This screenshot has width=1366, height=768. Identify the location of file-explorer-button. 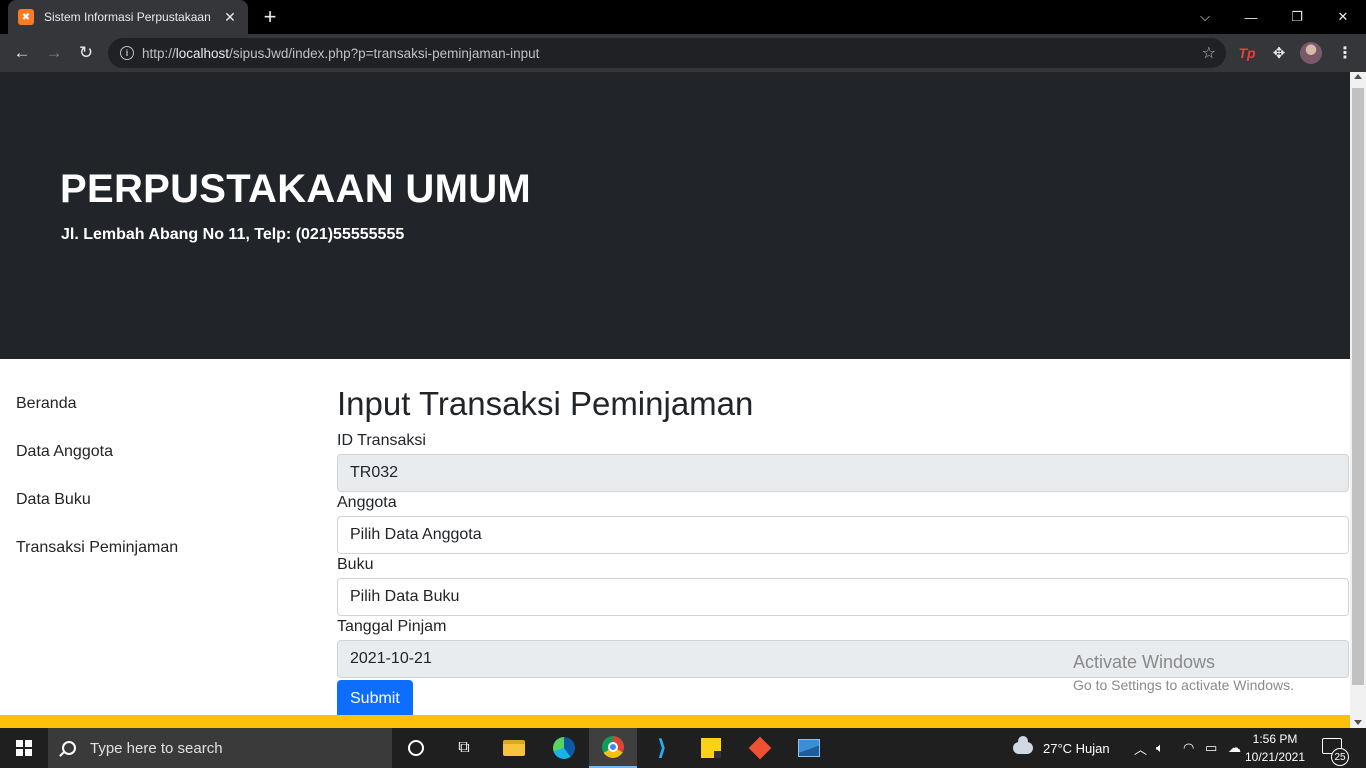
(514, 748).